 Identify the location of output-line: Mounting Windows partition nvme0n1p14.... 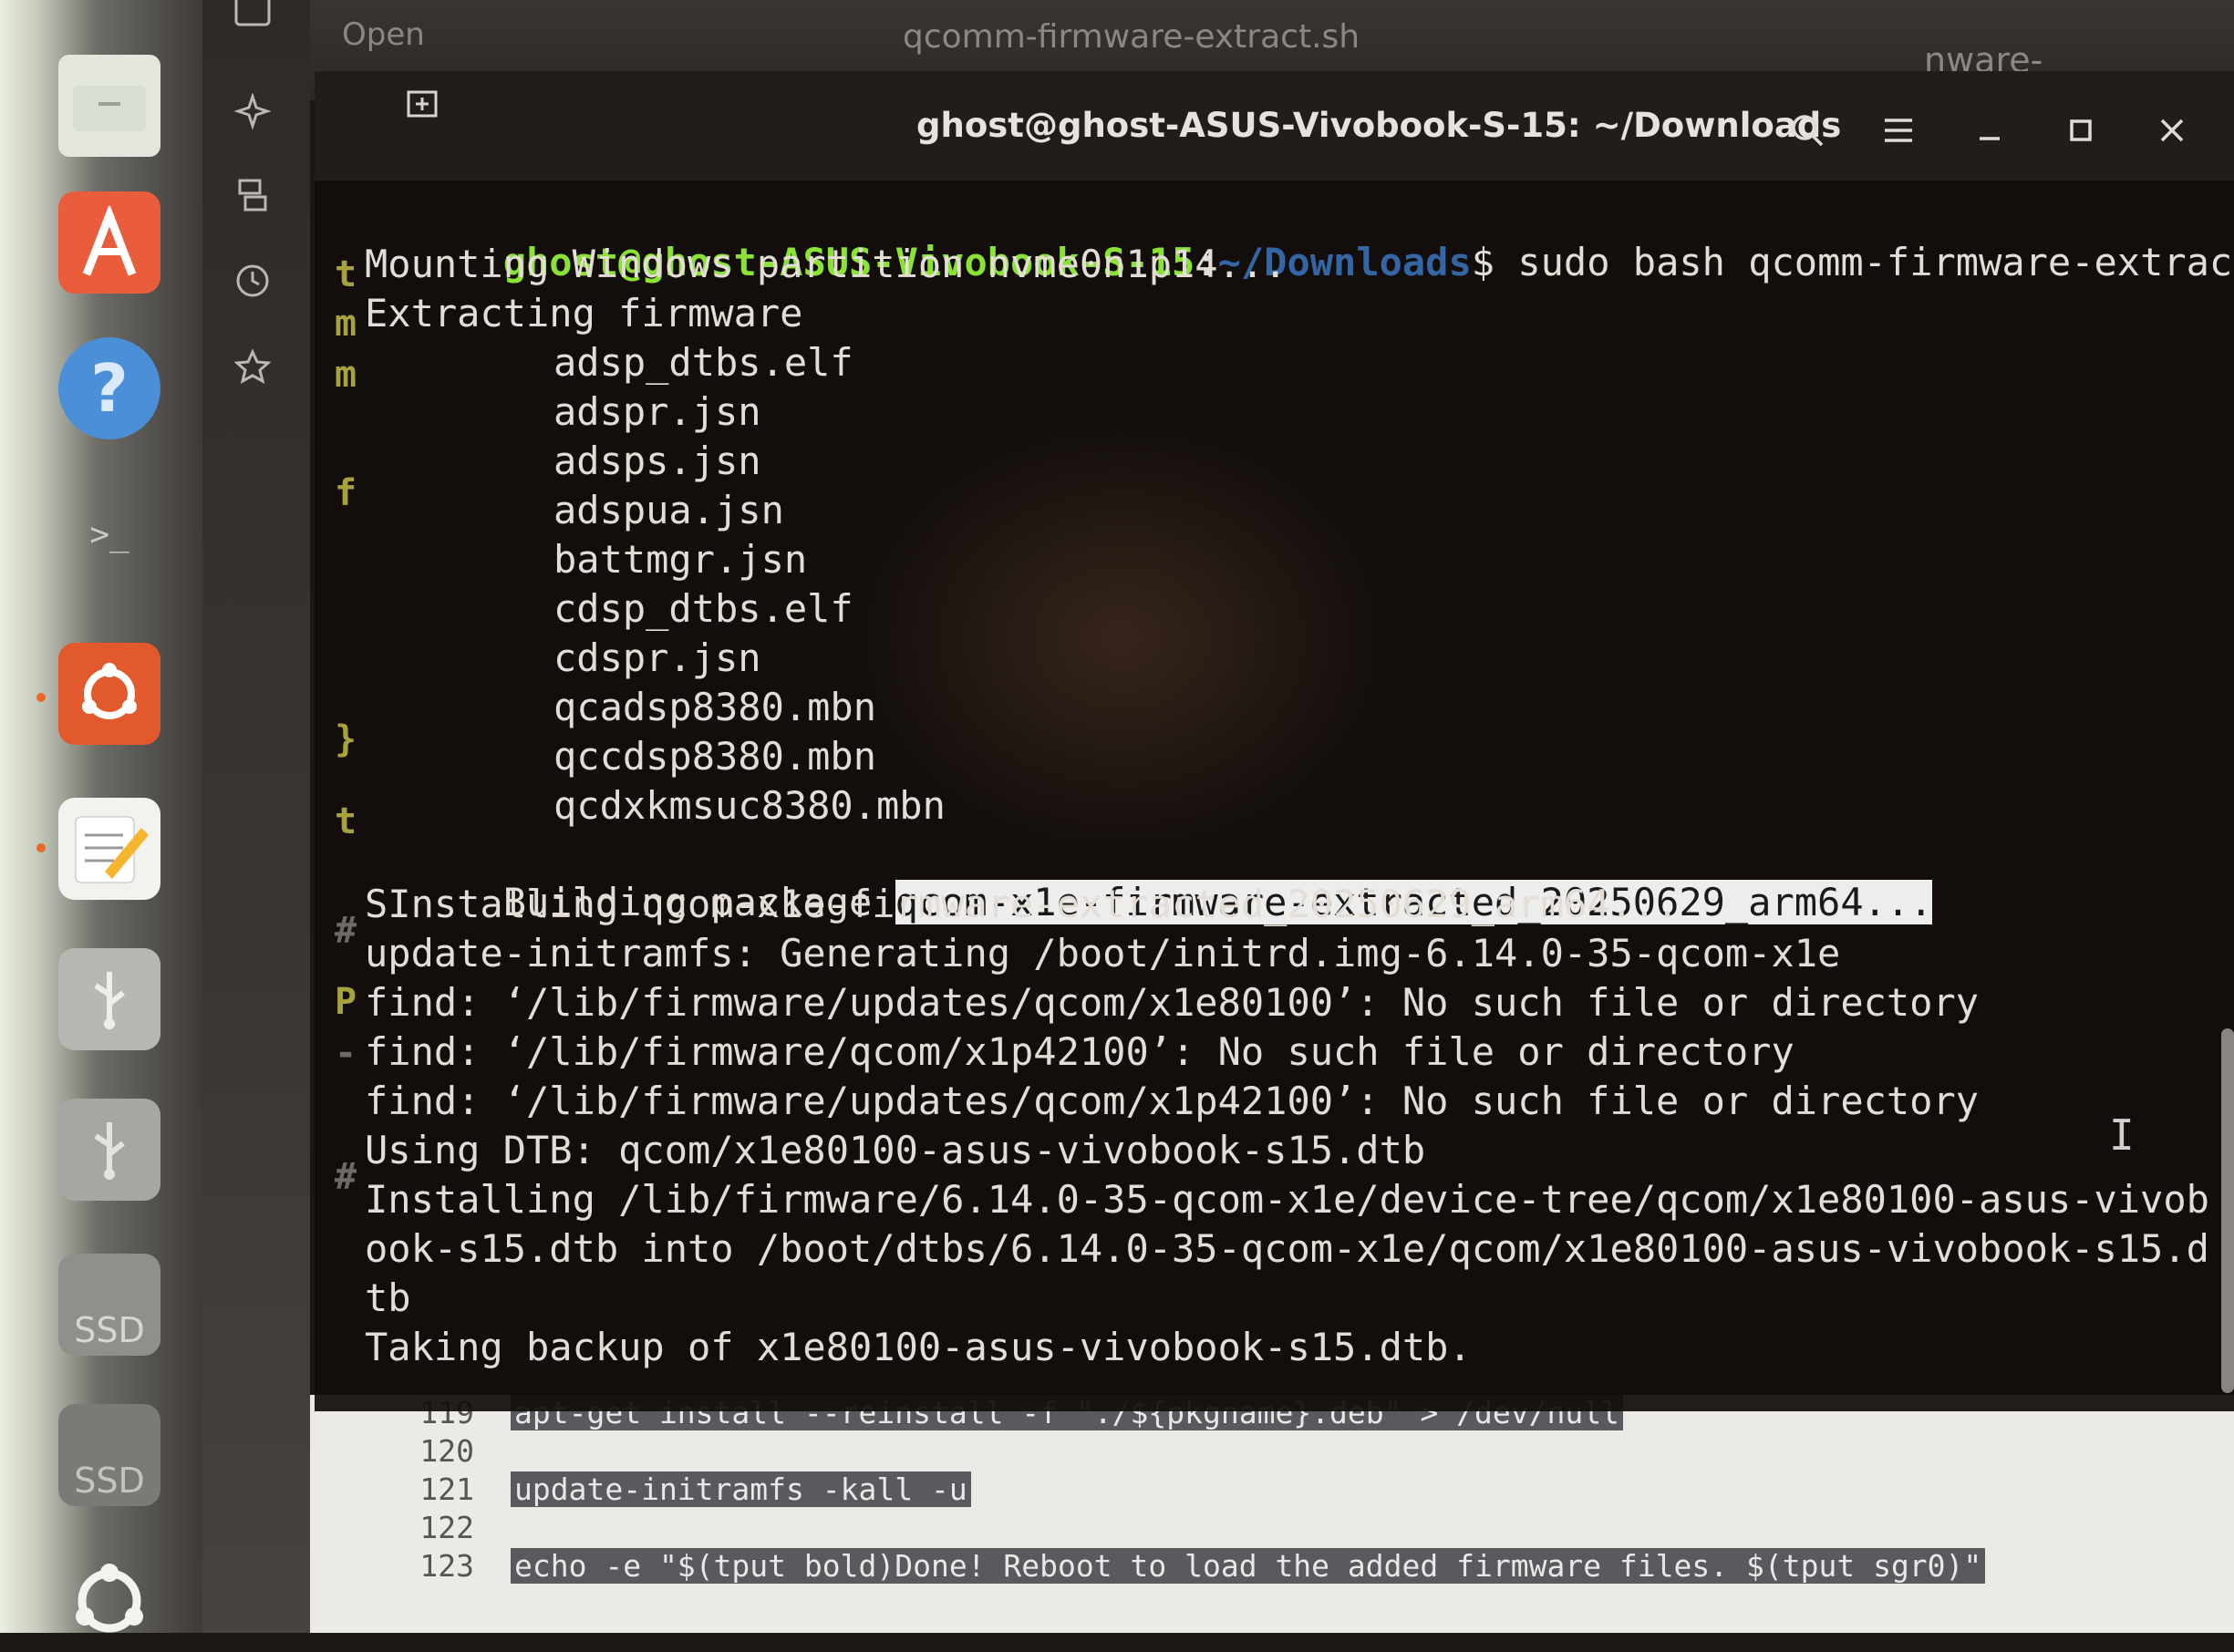
(827, 264).